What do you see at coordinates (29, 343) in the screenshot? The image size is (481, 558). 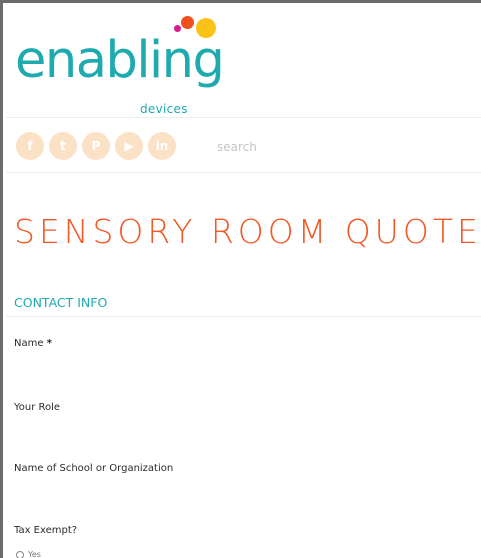 I see `name-label-text: Name` at bounding box center [29, 343].